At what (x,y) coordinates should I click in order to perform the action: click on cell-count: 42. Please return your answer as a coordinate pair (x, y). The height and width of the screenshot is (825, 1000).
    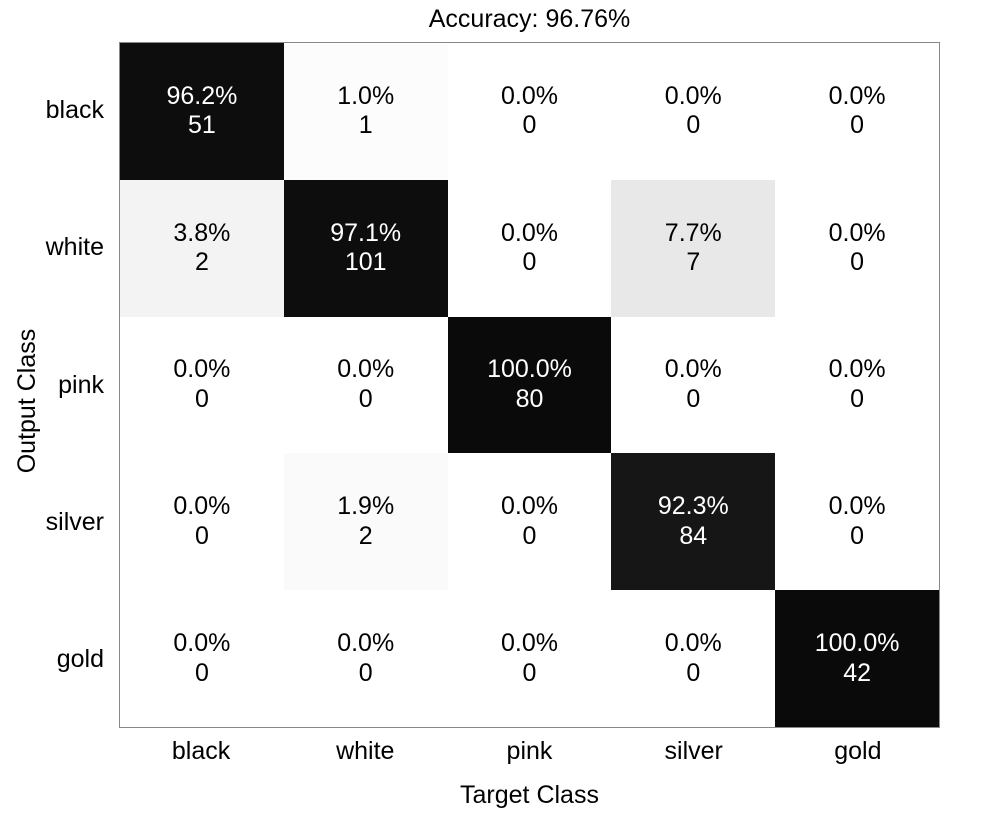
    Looking at the image, I should click on (857, 672).